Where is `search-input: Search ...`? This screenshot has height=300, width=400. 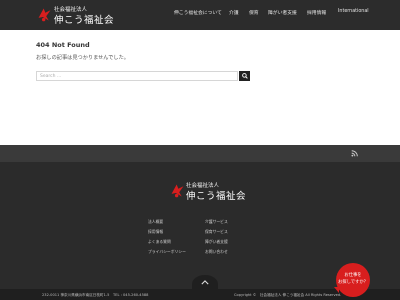 search-input: Search ... is located at coordinates (137, 76).